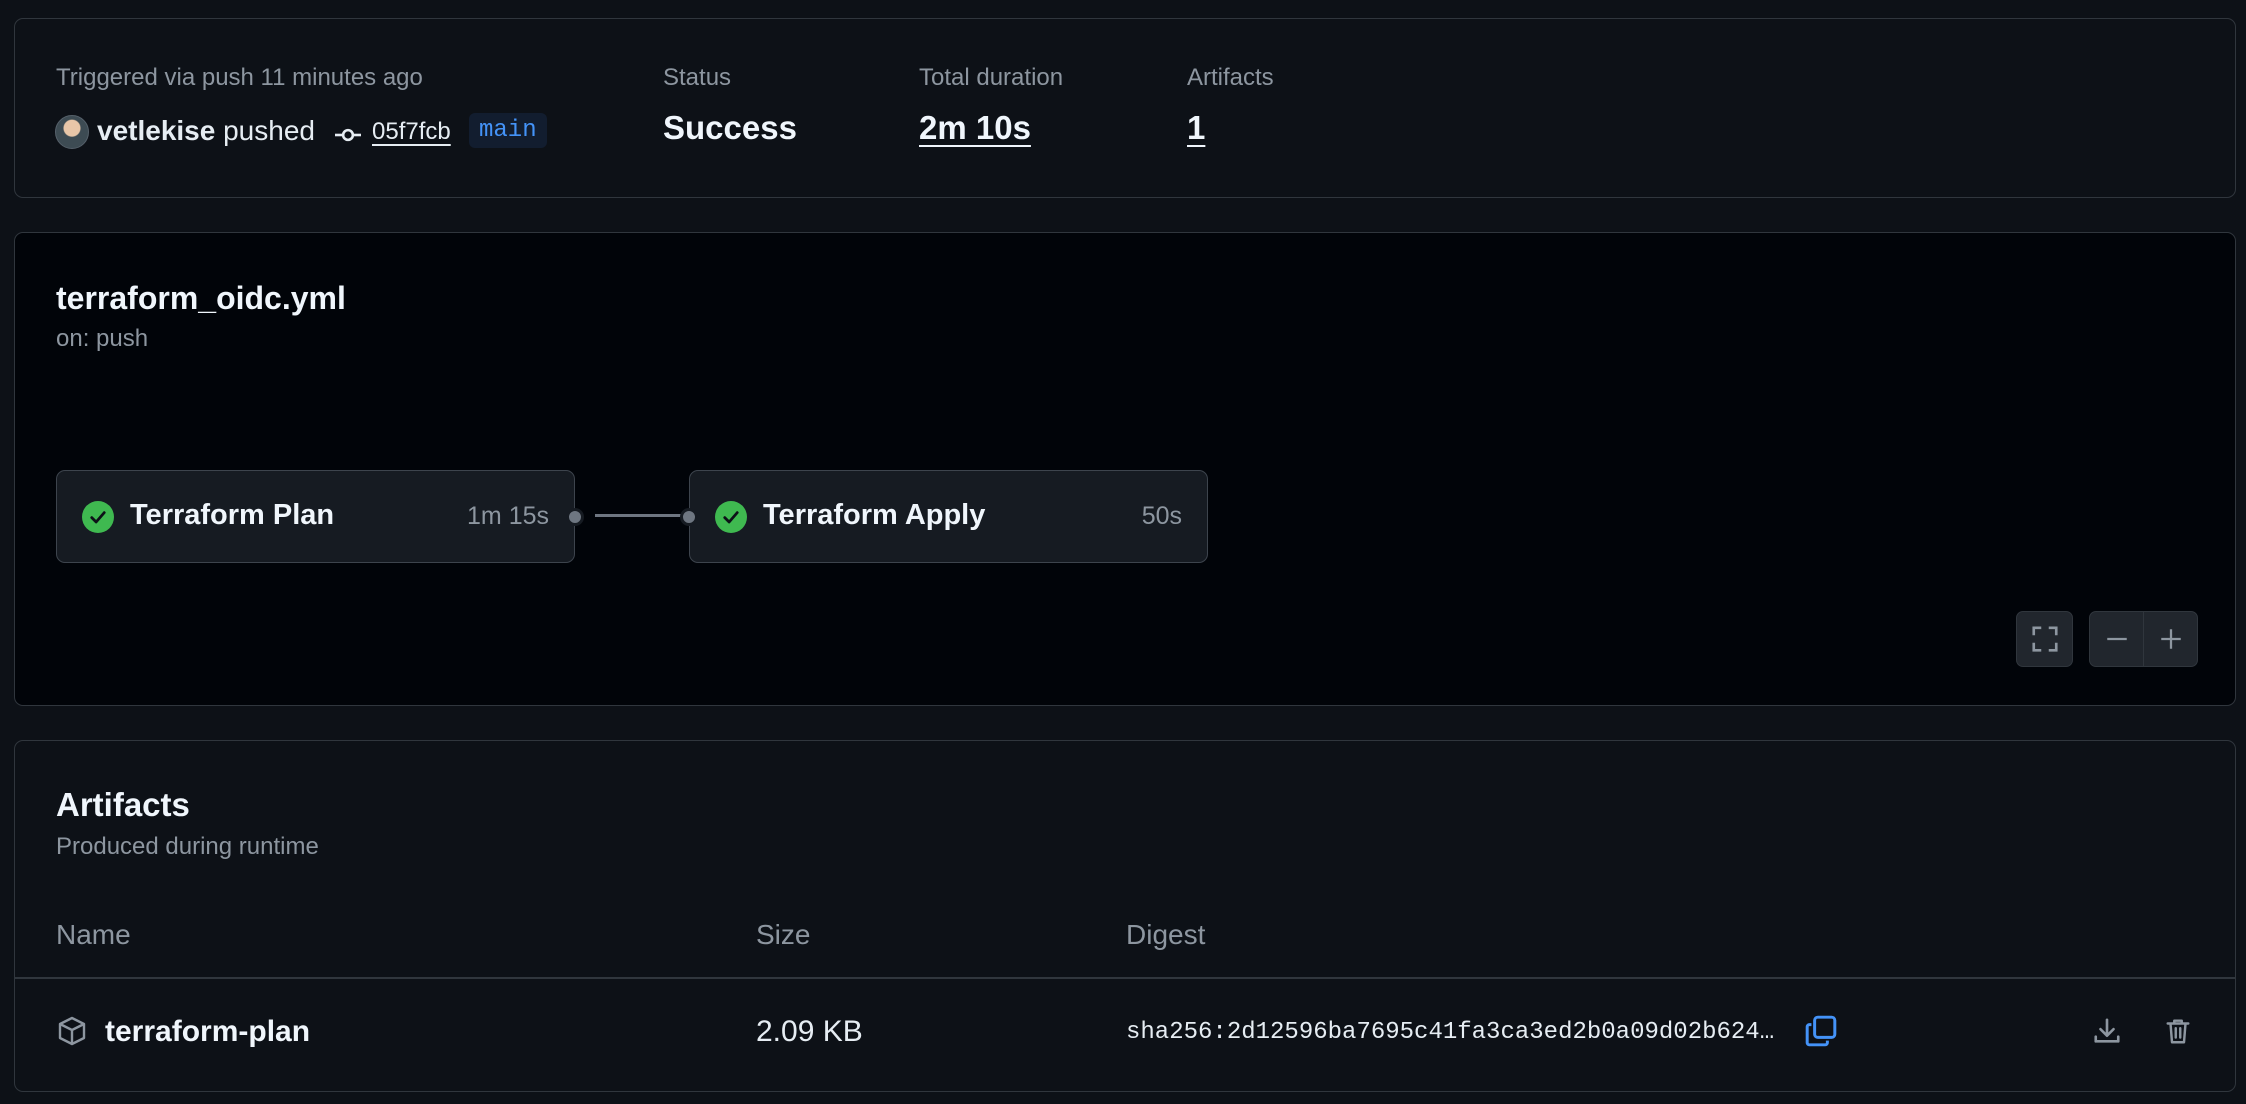 Image resolution: width=2246 pixels, height=1104 pixels. Describe the element at coordinates (187, 846) in the screenshot. I see `artifacts-subtitle: Produced during runtime` at that location.